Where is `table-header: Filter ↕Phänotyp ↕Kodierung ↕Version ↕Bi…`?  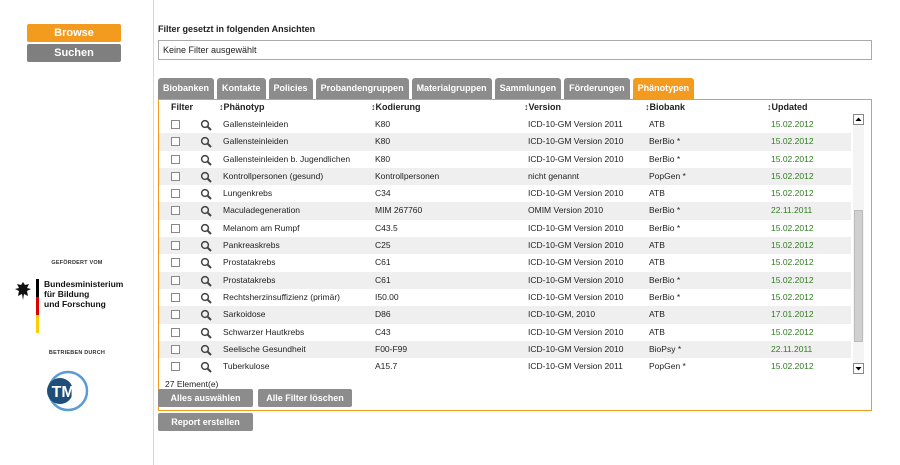
table-header: Filter ↕Phänotyp ↕Kodierung ↕Version ↕Bi… is located at coordinates (505, 109).